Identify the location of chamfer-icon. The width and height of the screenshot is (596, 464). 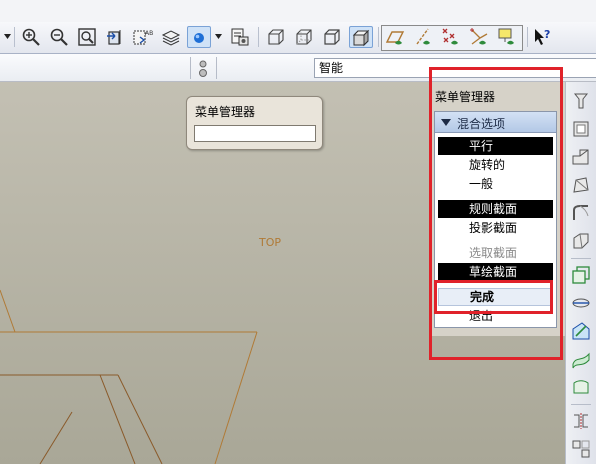
(581, 241).